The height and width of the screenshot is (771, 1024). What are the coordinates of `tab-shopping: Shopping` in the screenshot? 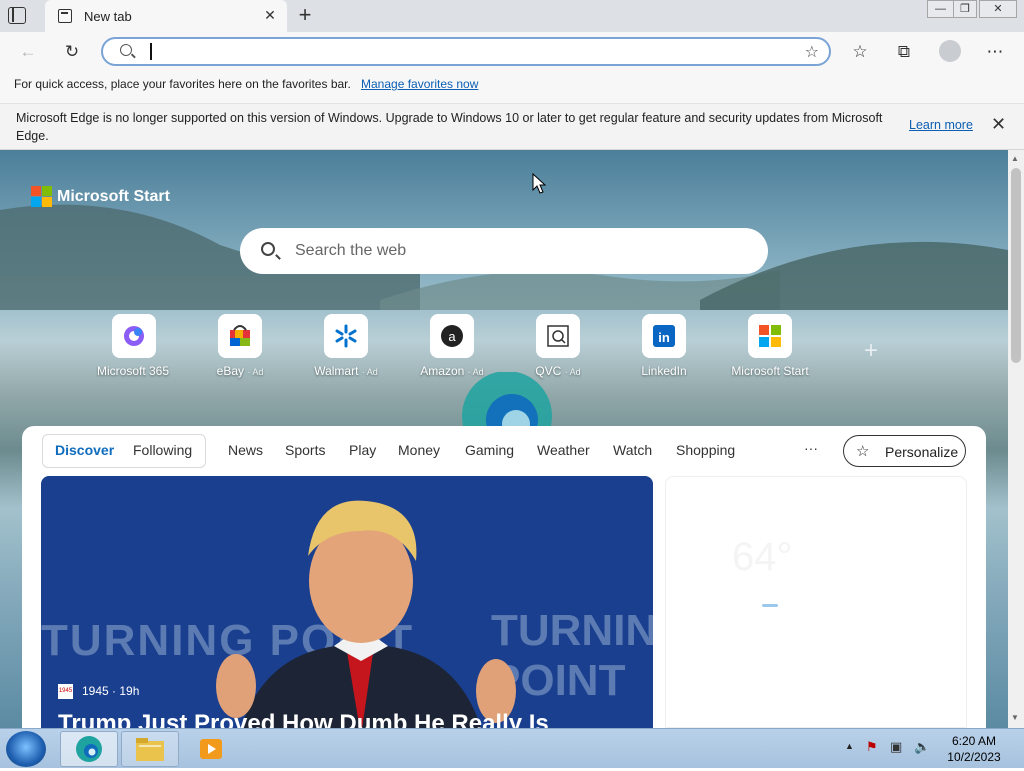 It's located at (705, 450).